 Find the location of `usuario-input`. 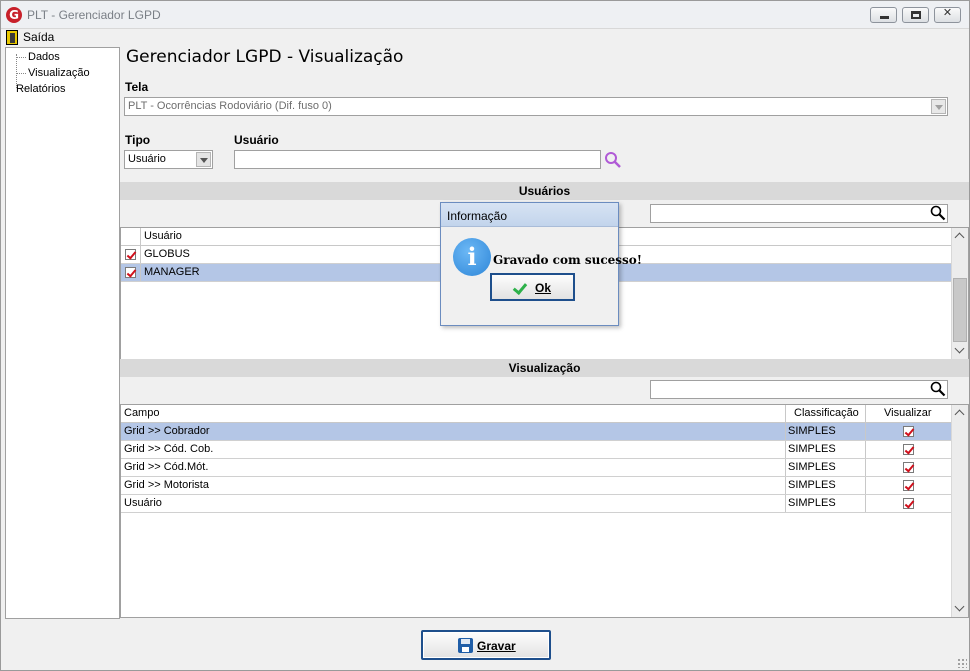

usuario-input is located at coordinates (417, 159).